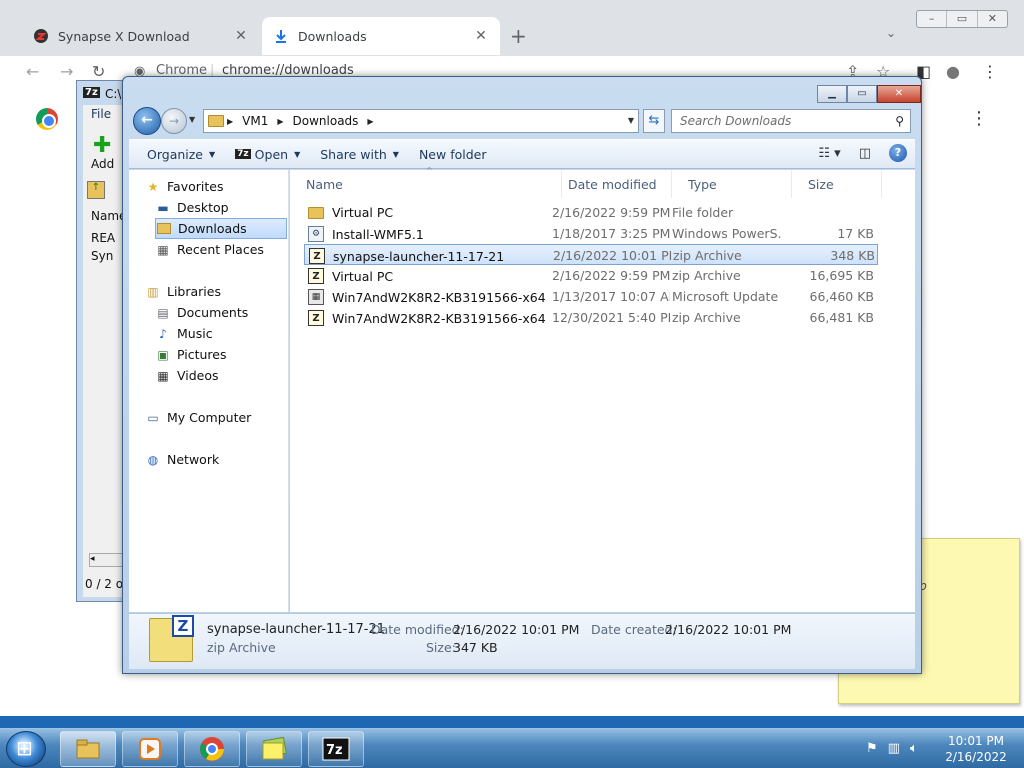  I want to click on add-plus-icon: ✚, so click(102, 145).